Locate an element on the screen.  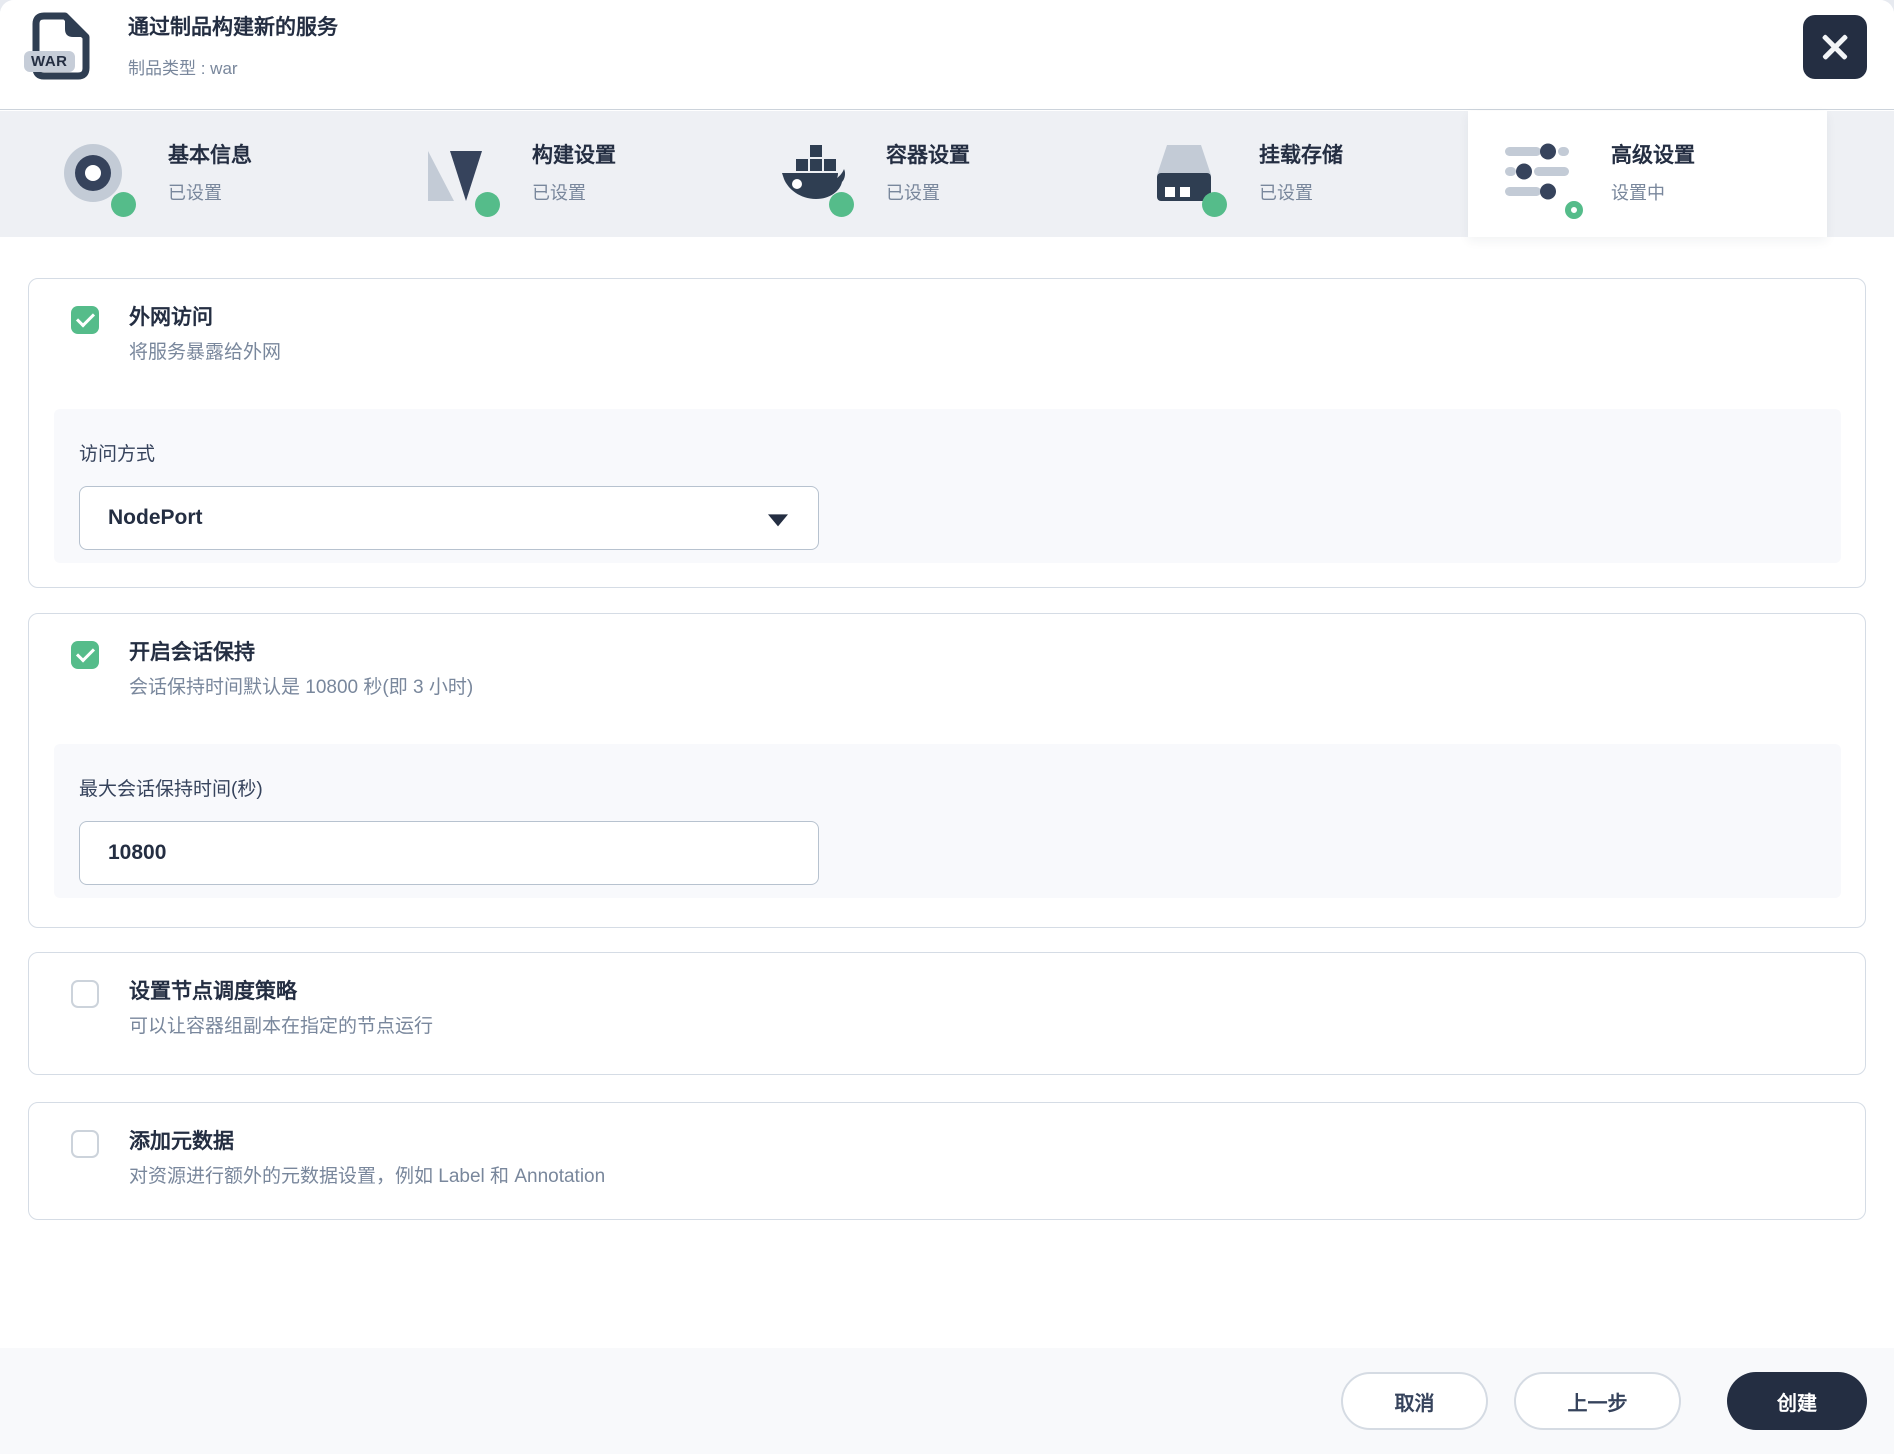
tab-advanced-settings: 高级设置 设置中 is located at coordinates (1600, 174).